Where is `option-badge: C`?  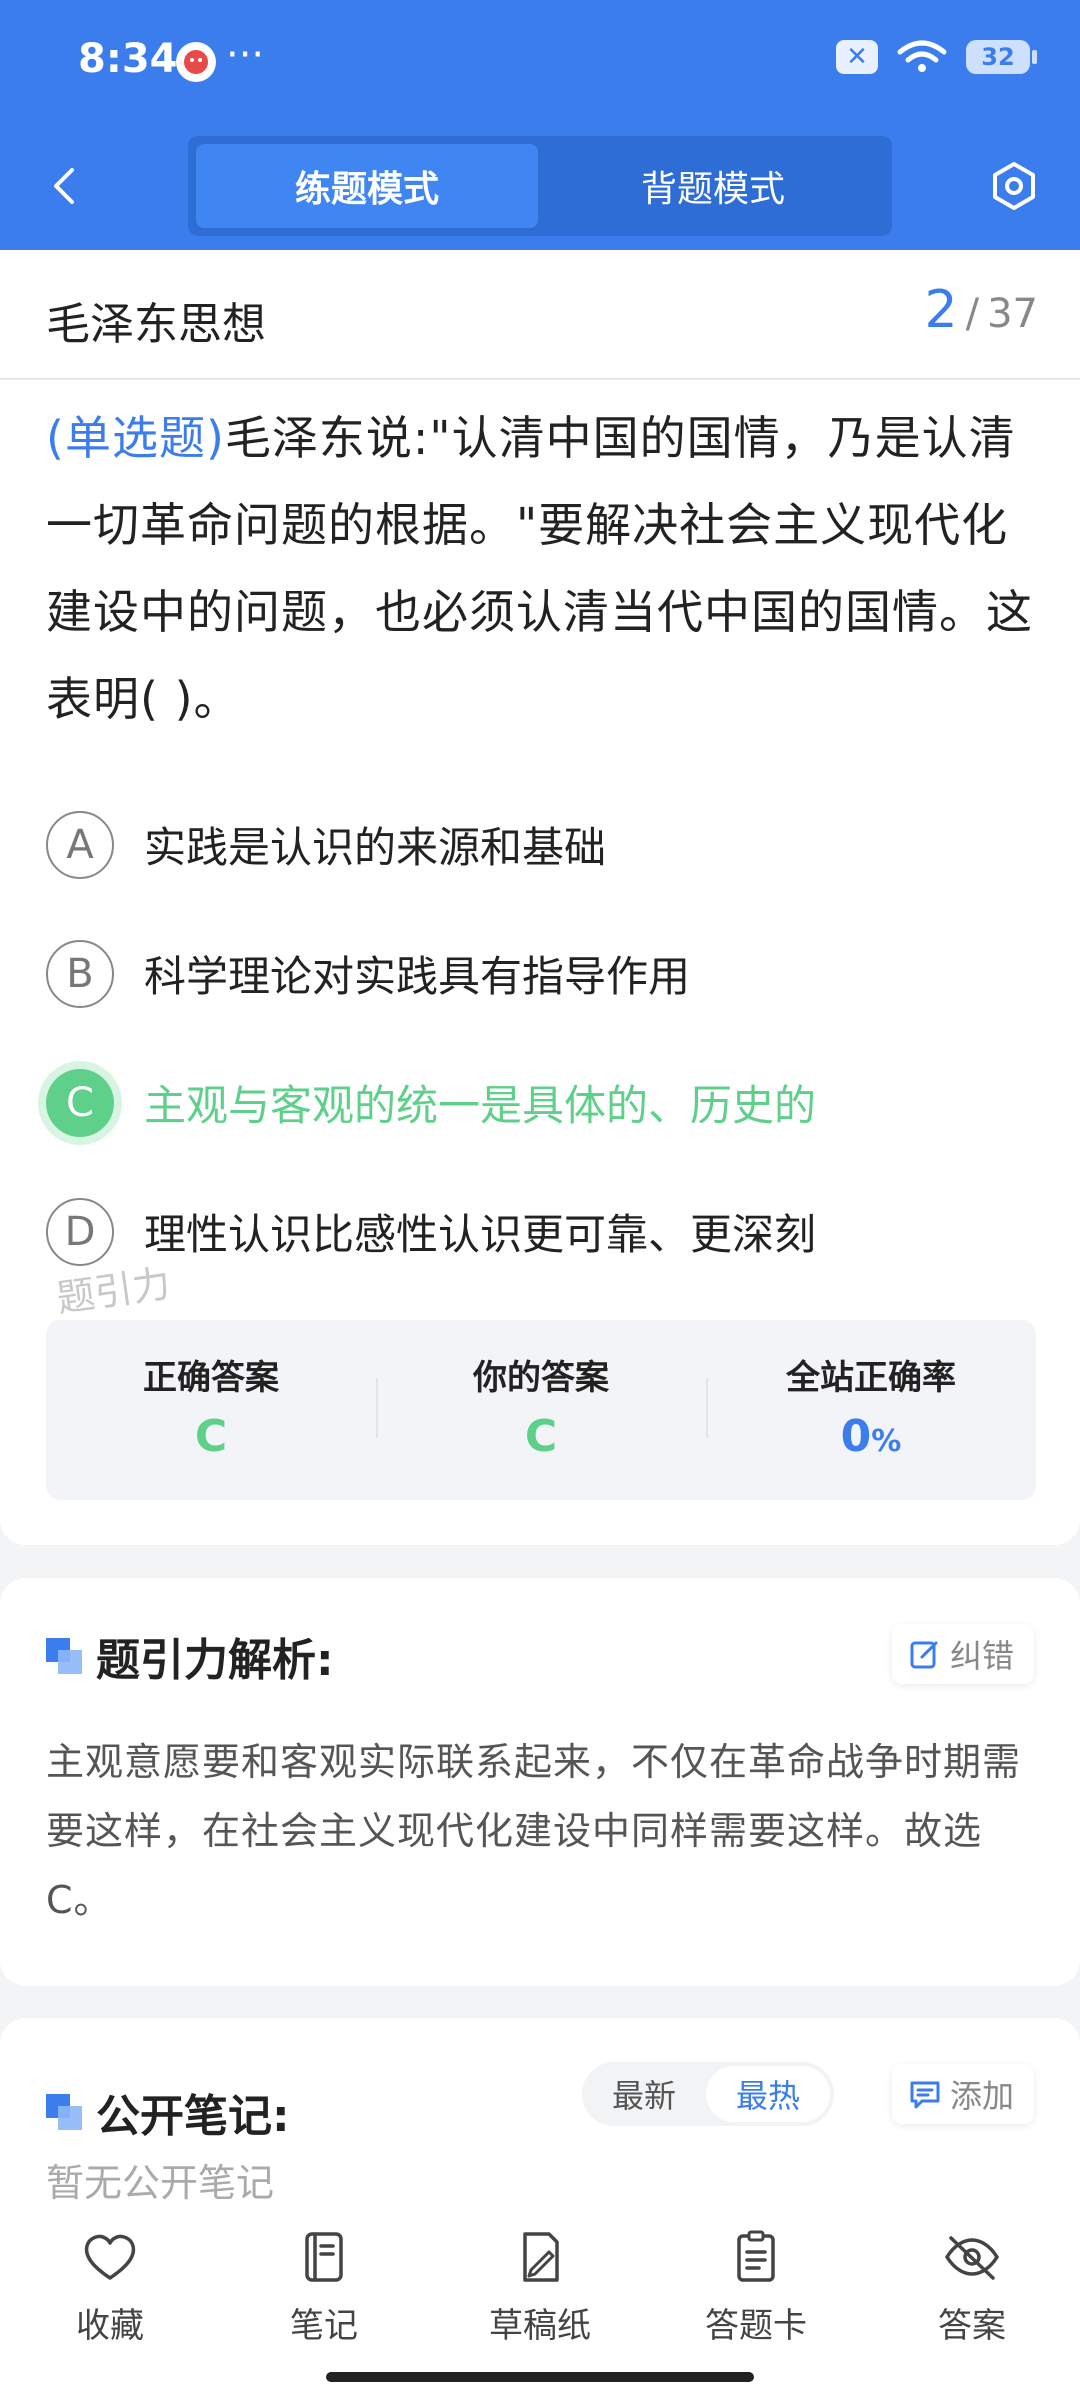
option-badge: C is located at coordinates (80, 1102).